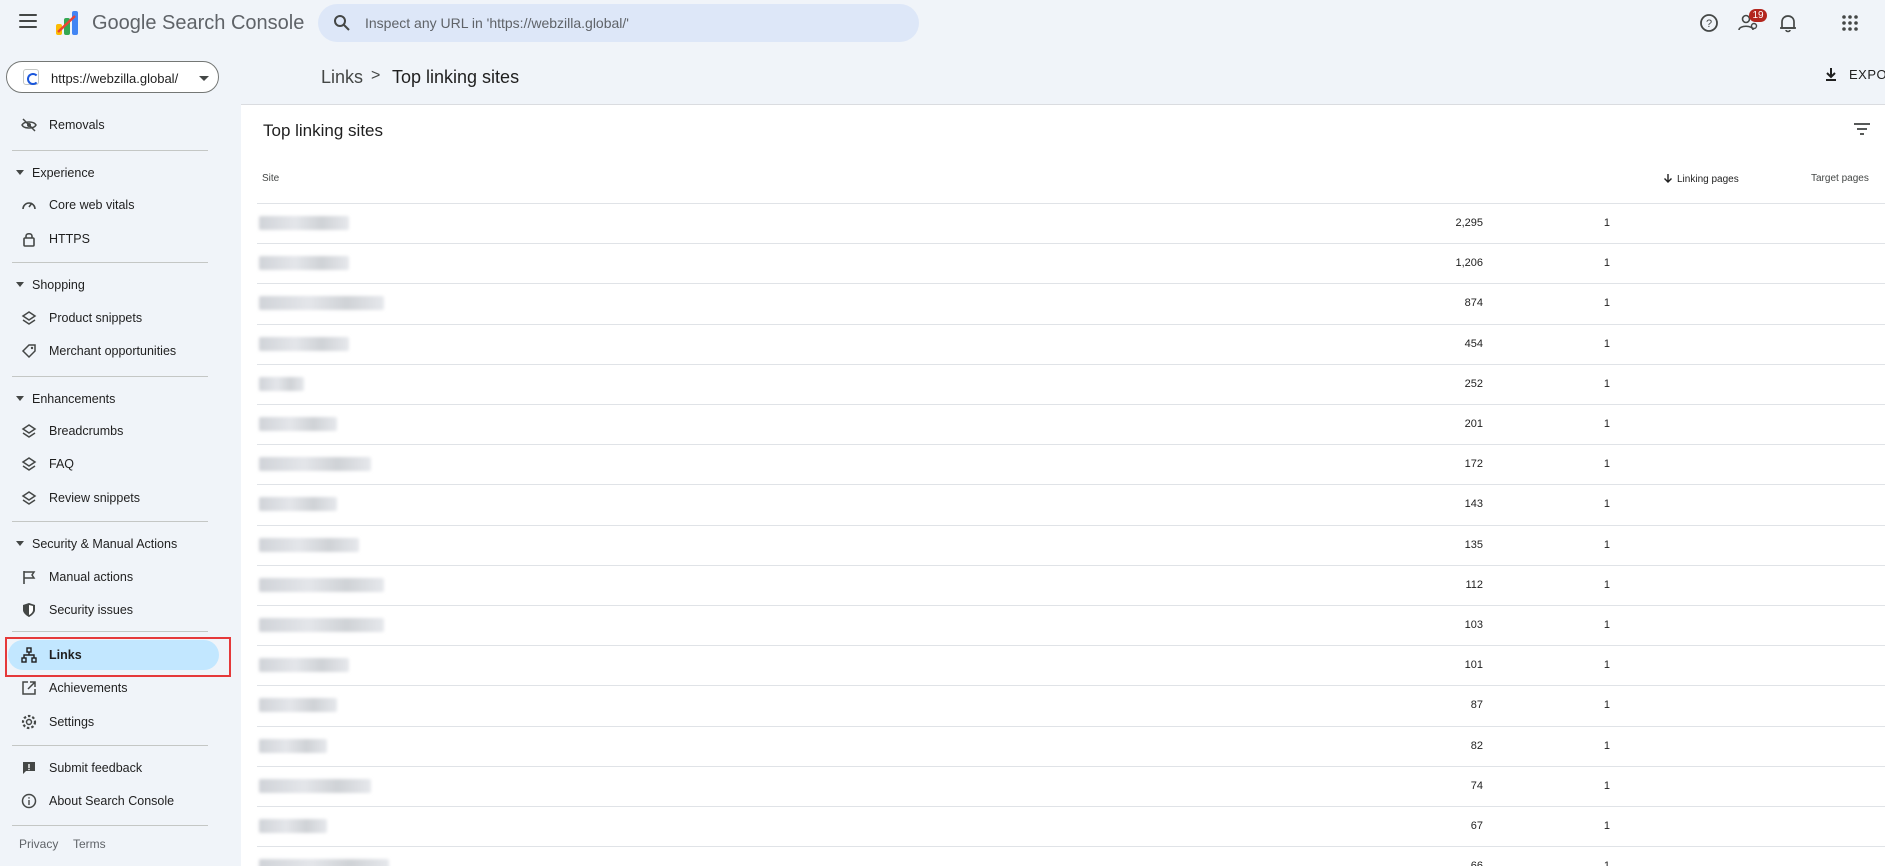 The image size is (1885, 866). I want to click on section-title: Shopping, so click(58, 285).